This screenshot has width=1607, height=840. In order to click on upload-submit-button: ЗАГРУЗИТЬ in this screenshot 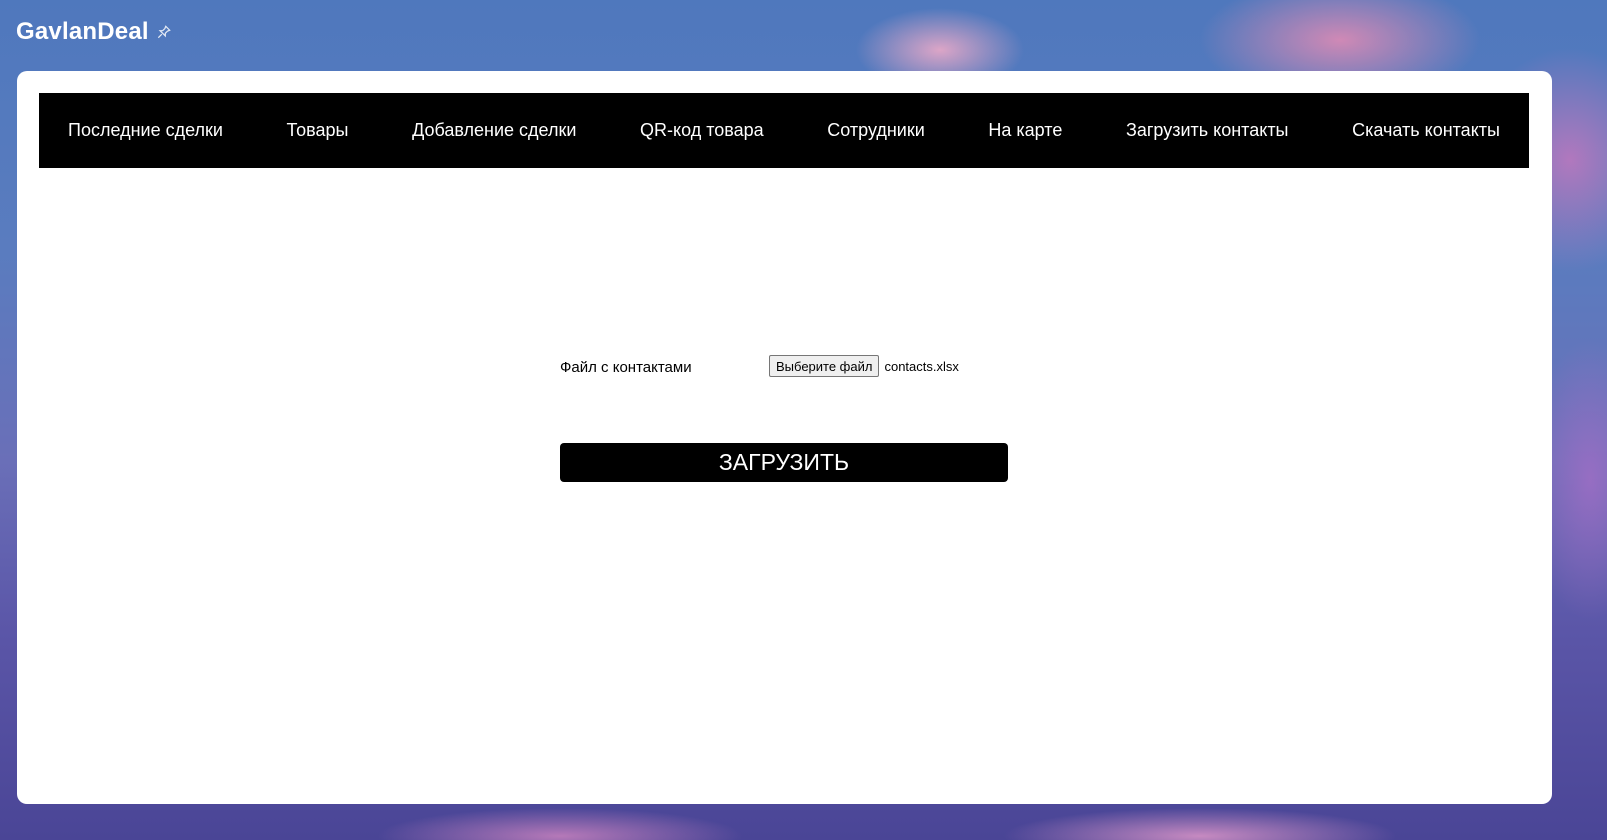, I will do `click(784, 462)`.